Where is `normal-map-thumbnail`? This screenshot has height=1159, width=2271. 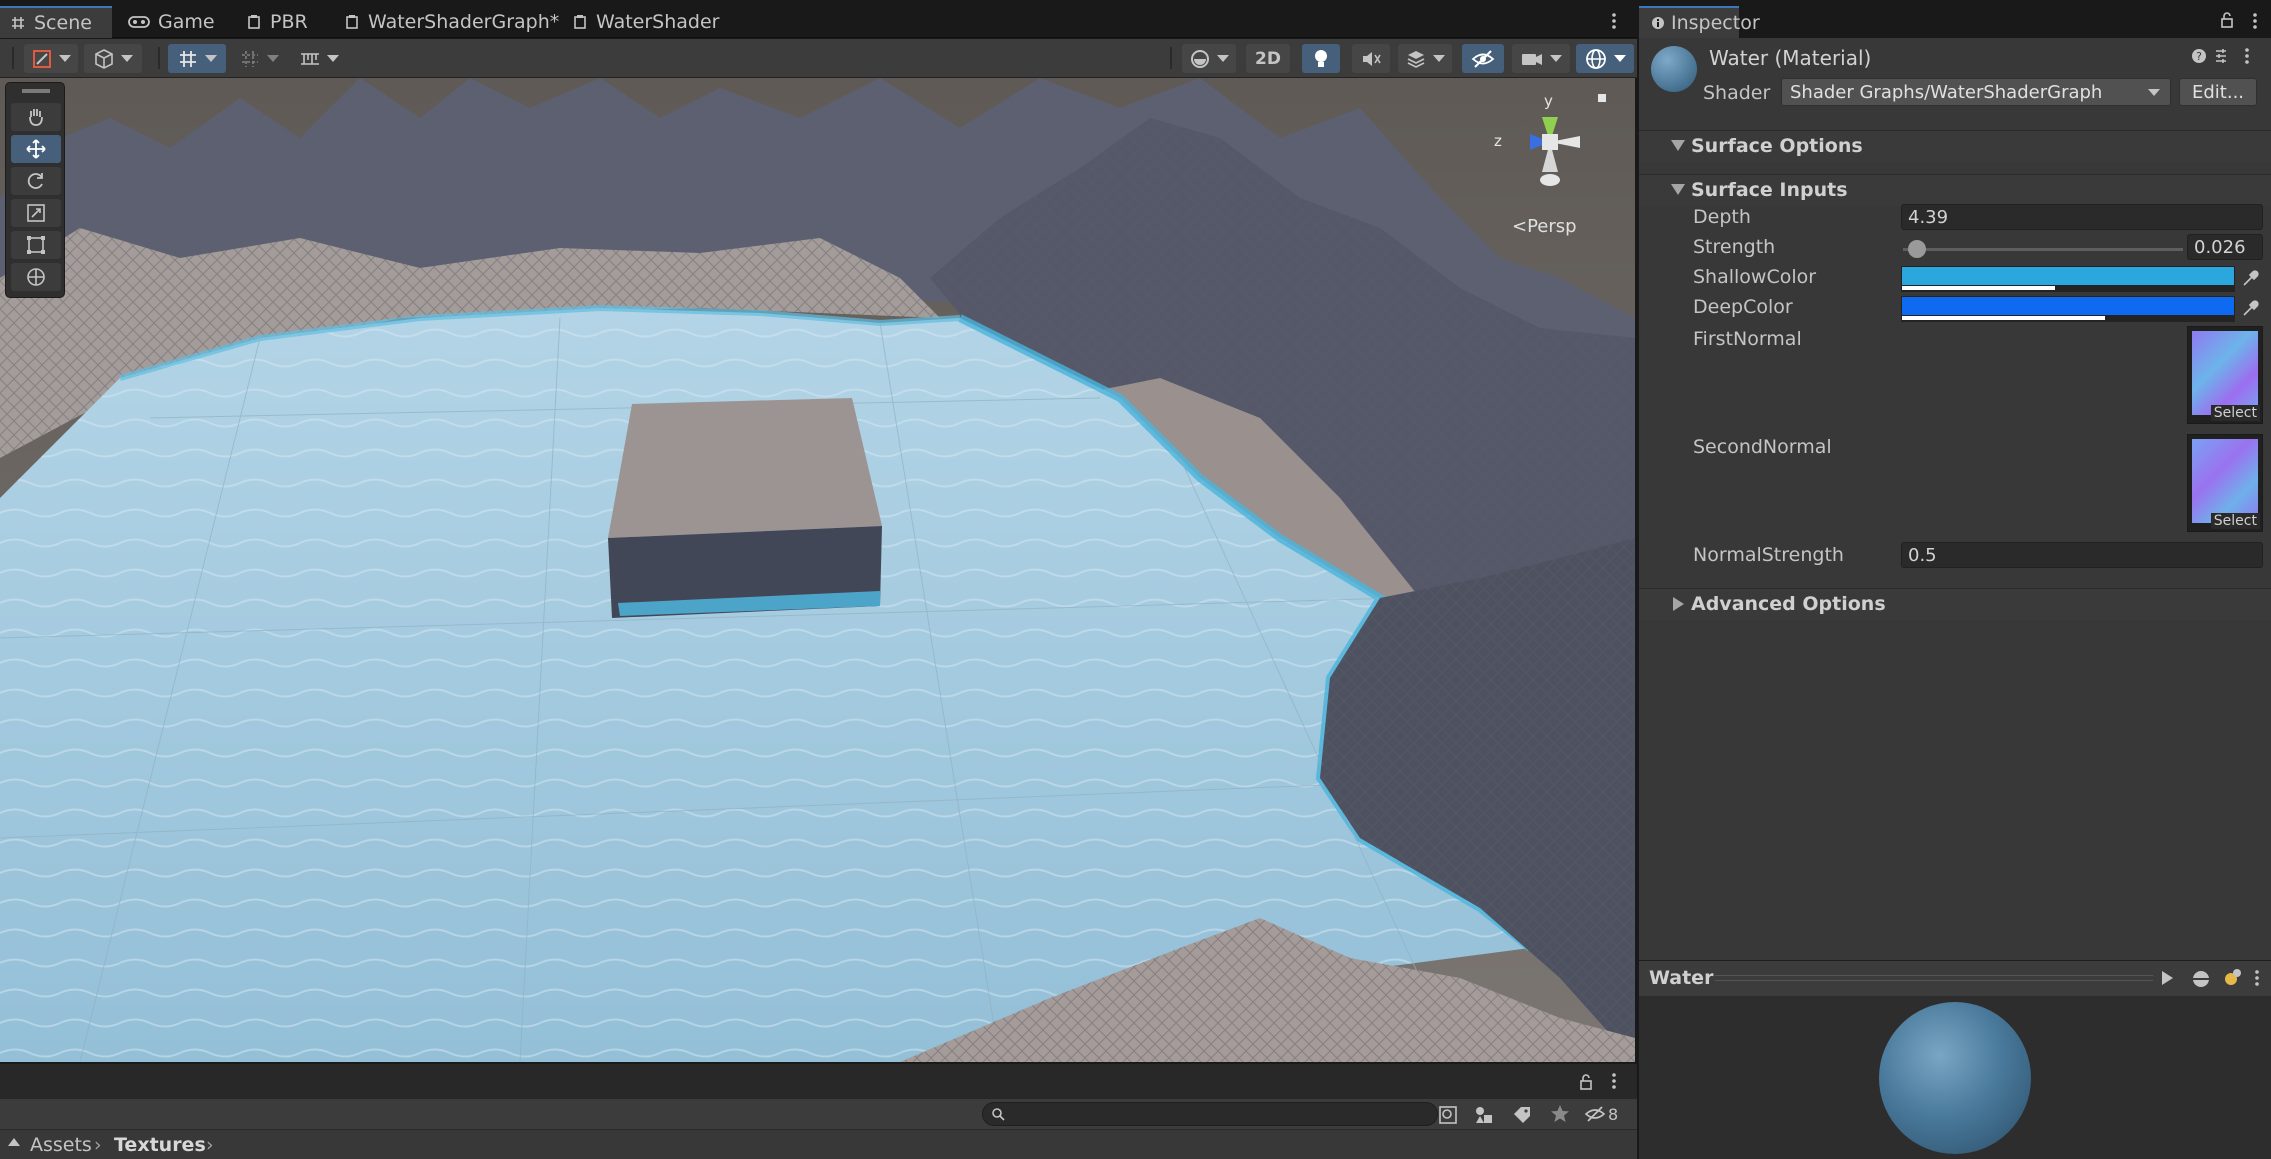
normal-map-thumbnail is located at coordinates (2225, 373).